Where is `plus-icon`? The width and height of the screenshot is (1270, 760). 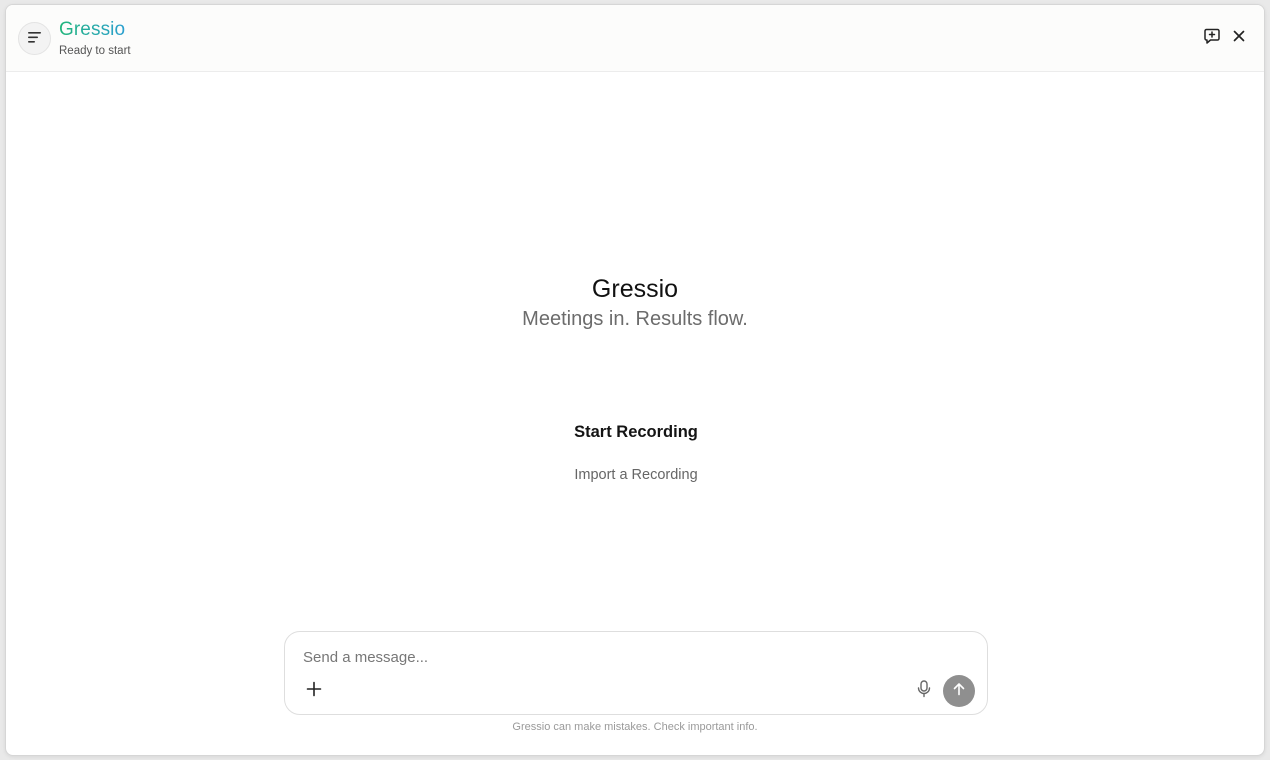 plus-icon is located at coordinates (314, 691).